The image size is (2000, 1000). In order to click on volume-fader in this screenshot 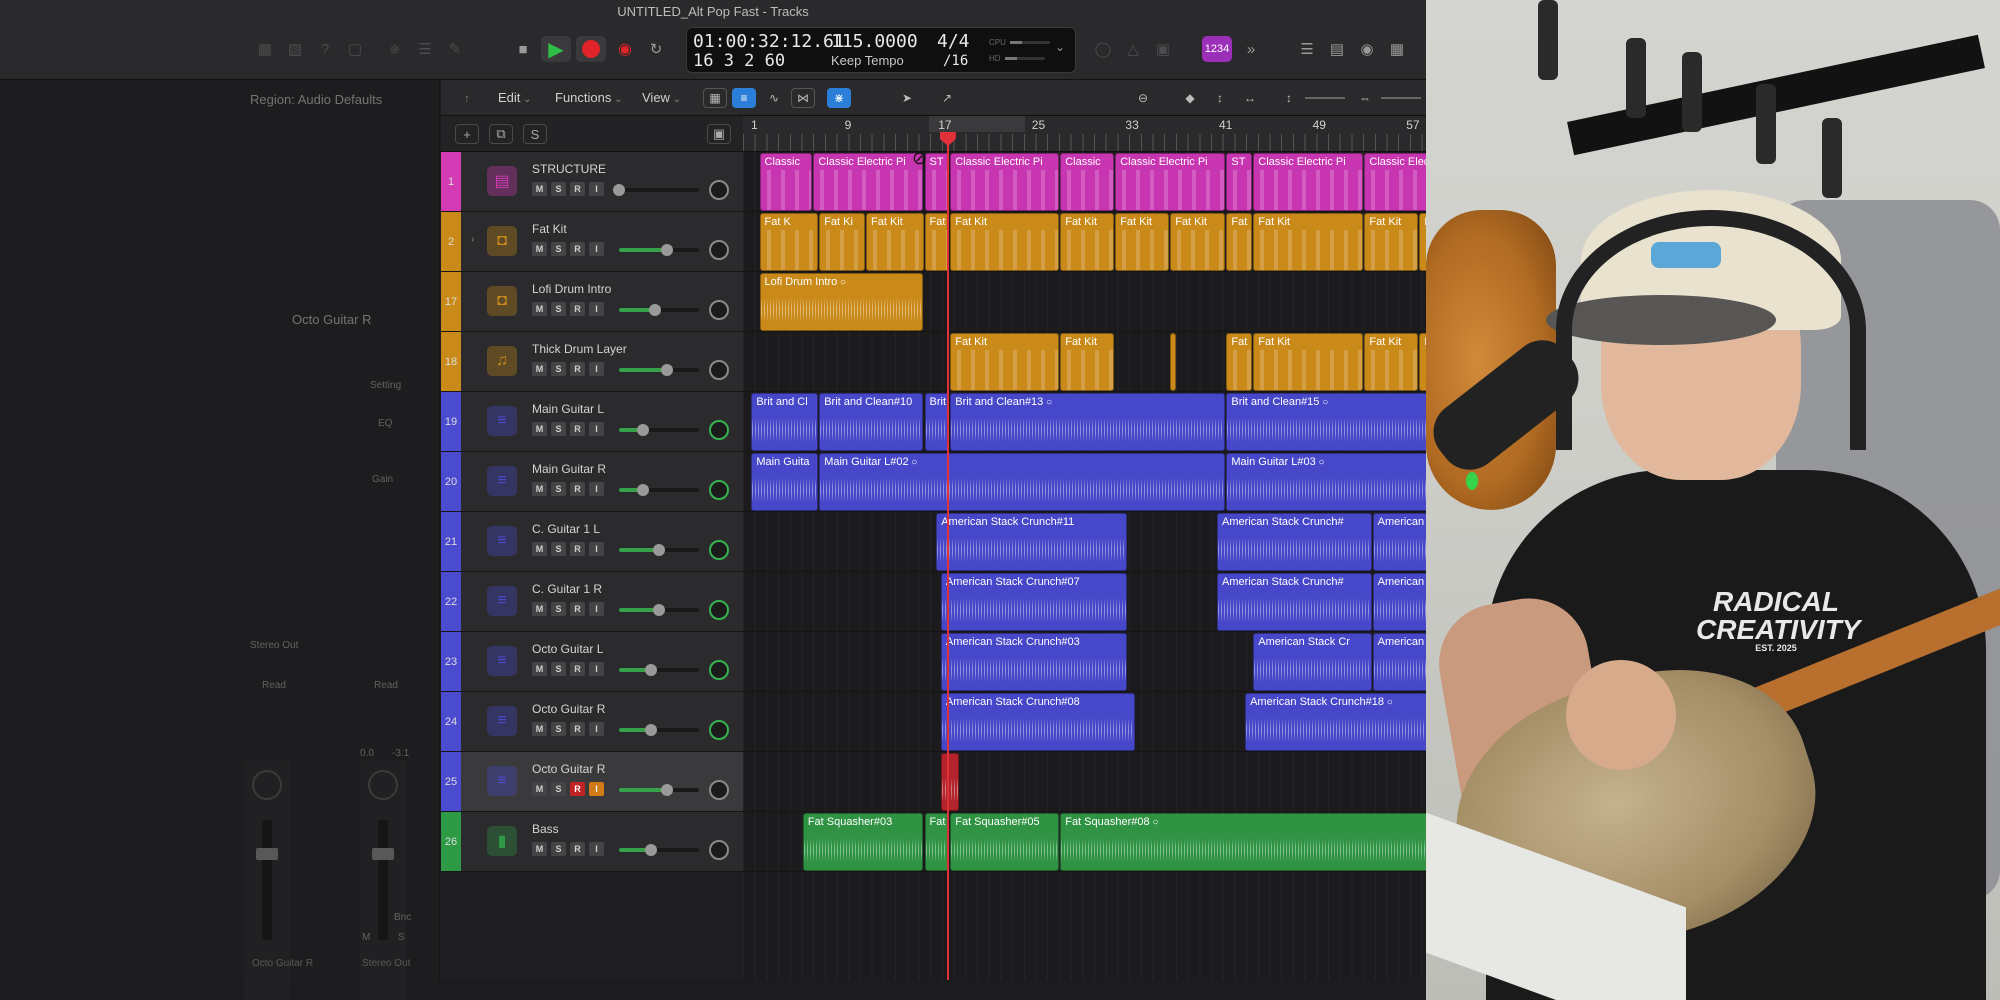, I will do `click(383, 880)`.